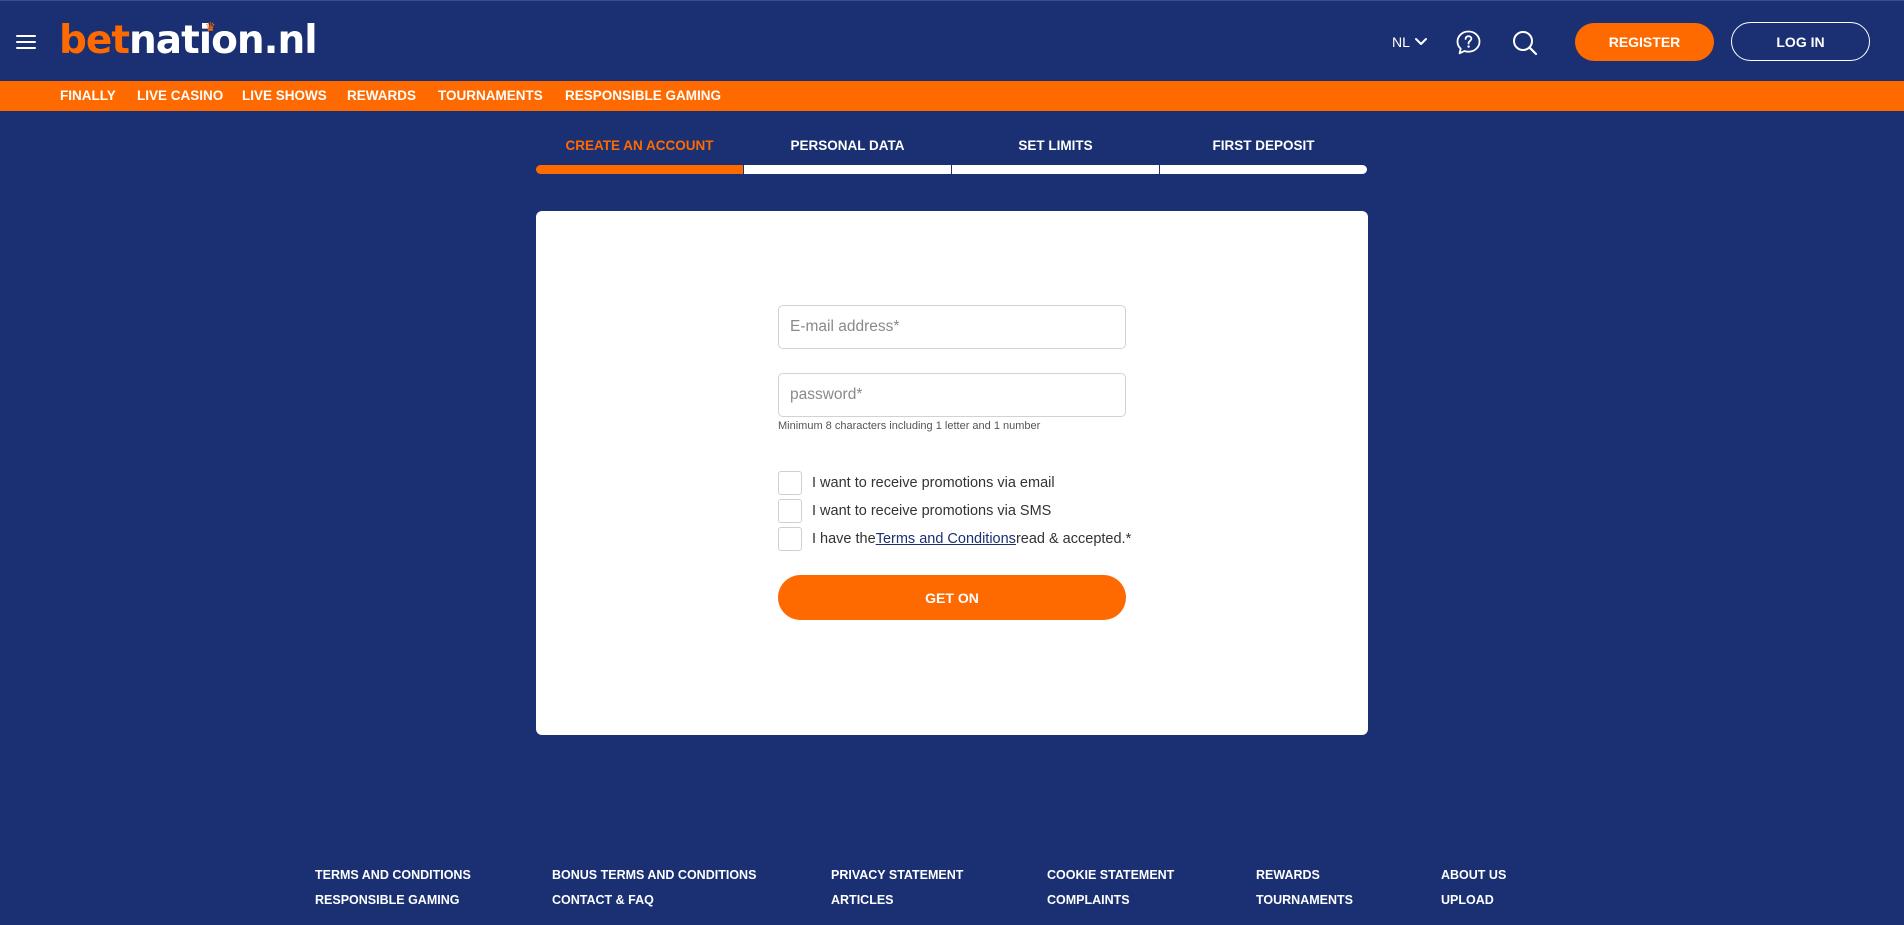 This screenshot has height=925, width=1904. I want to click on footer-link-about-us: ABOUT US, so click(1473, 875).